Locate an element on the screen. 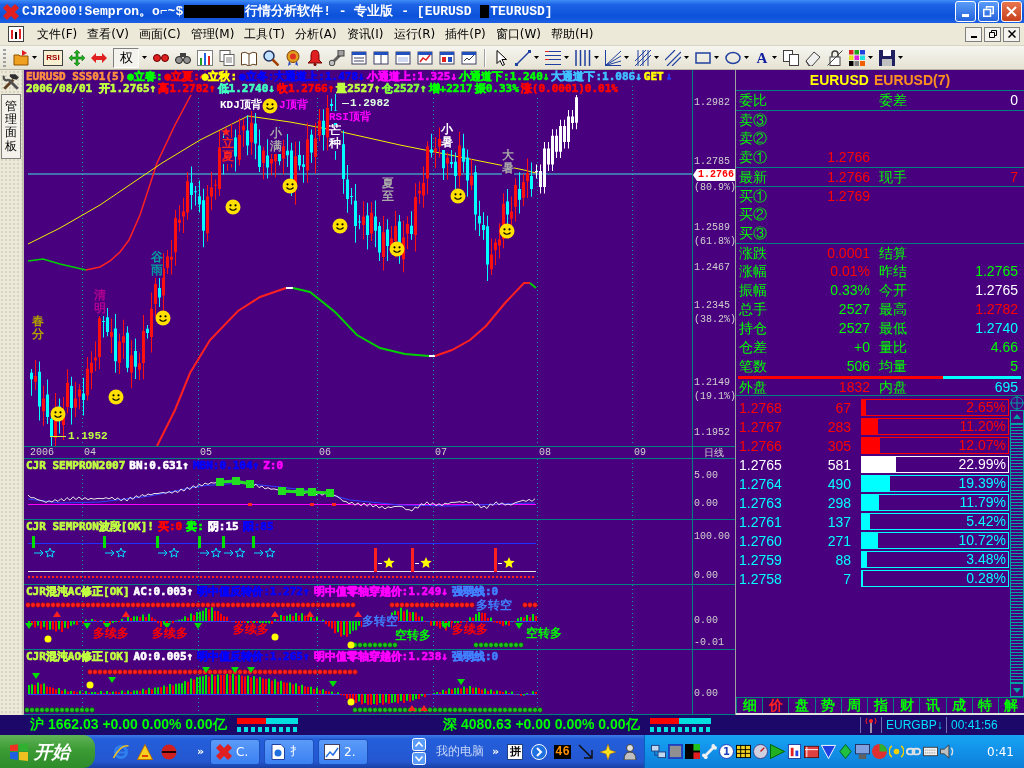  browser-icon is located at coordinates (121, 751).